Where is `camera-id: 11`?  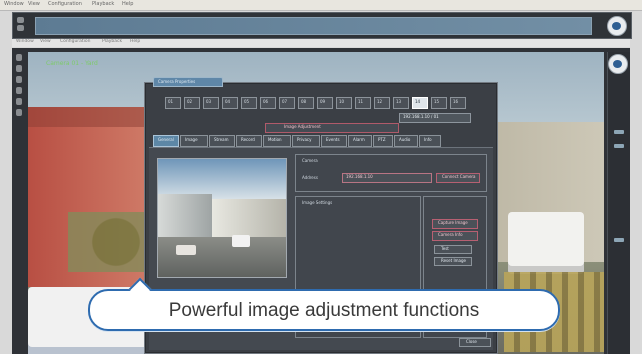
camera-id: 11 is located at coordinates (361, 101).